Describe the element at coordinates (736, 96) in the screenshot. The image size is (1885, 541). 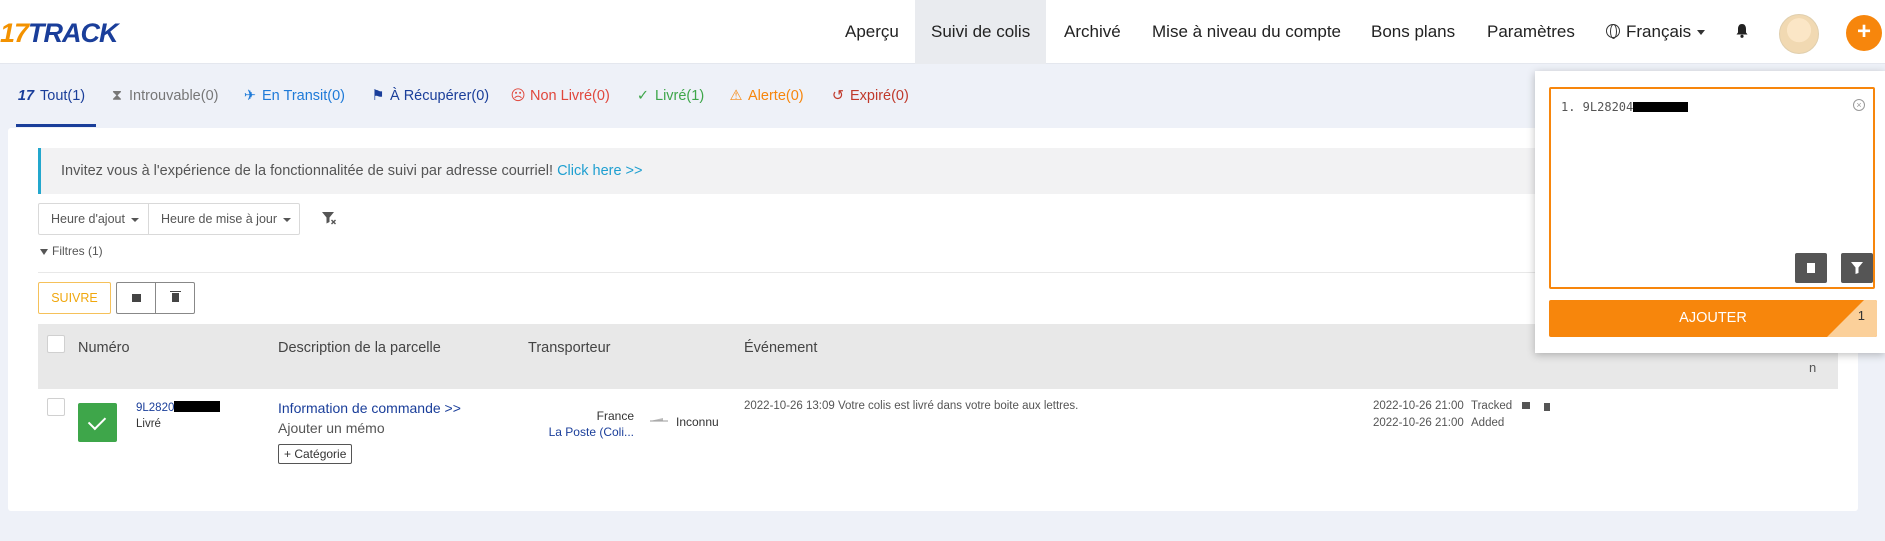
I see `warning-icon: ⚠` at that location.